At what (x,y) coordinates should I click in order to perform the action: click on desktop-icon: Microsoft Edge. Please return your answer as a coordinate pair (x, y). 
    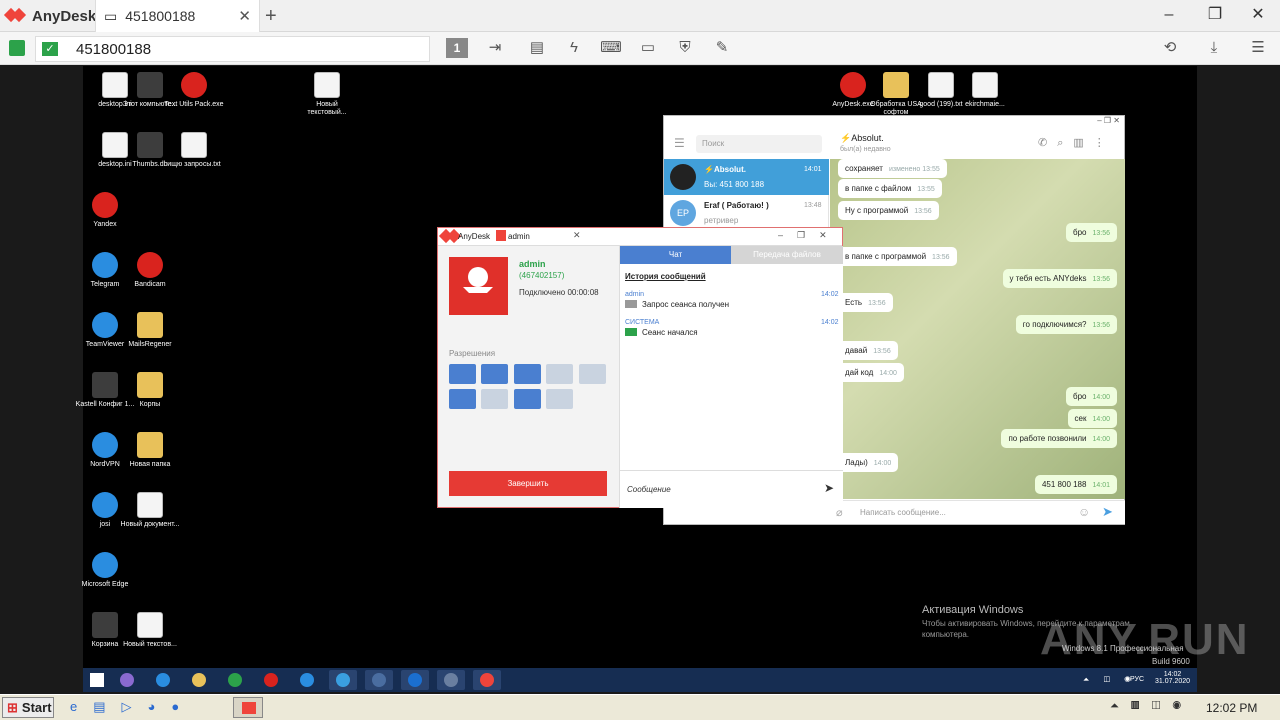
    Looking at the image, I should click on (105, 570).